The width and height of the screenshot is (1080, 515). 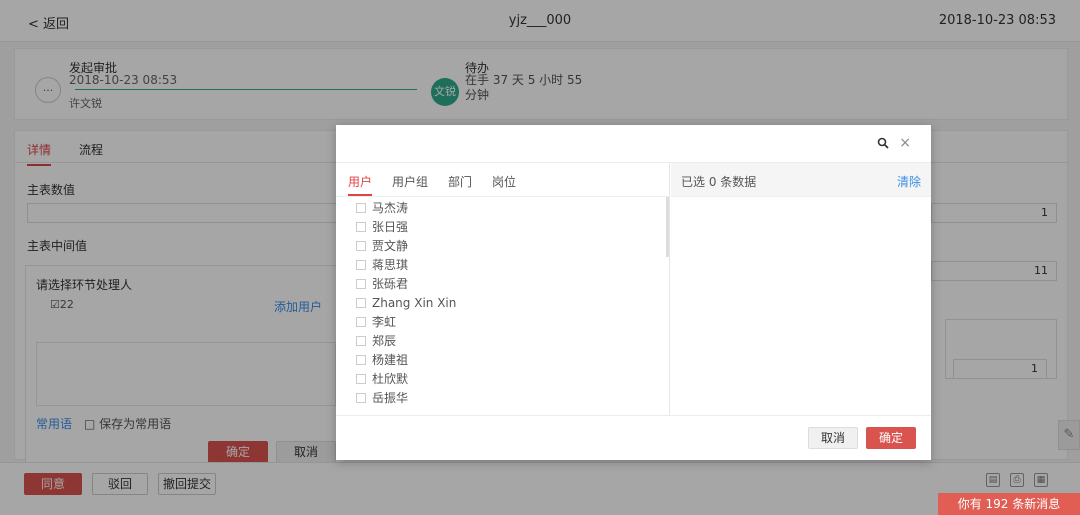 What do you see at coordinates (633, 144) in the screenshot?
I see `modal-header: ×` at bounding box center [633, 144].